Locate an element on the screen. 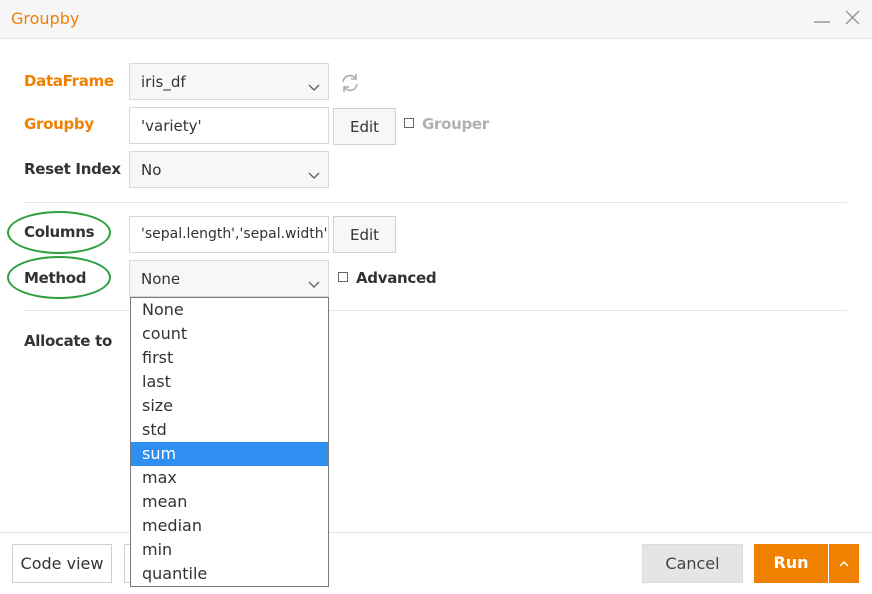  refresh-icon is located at coordinates (350, 83).